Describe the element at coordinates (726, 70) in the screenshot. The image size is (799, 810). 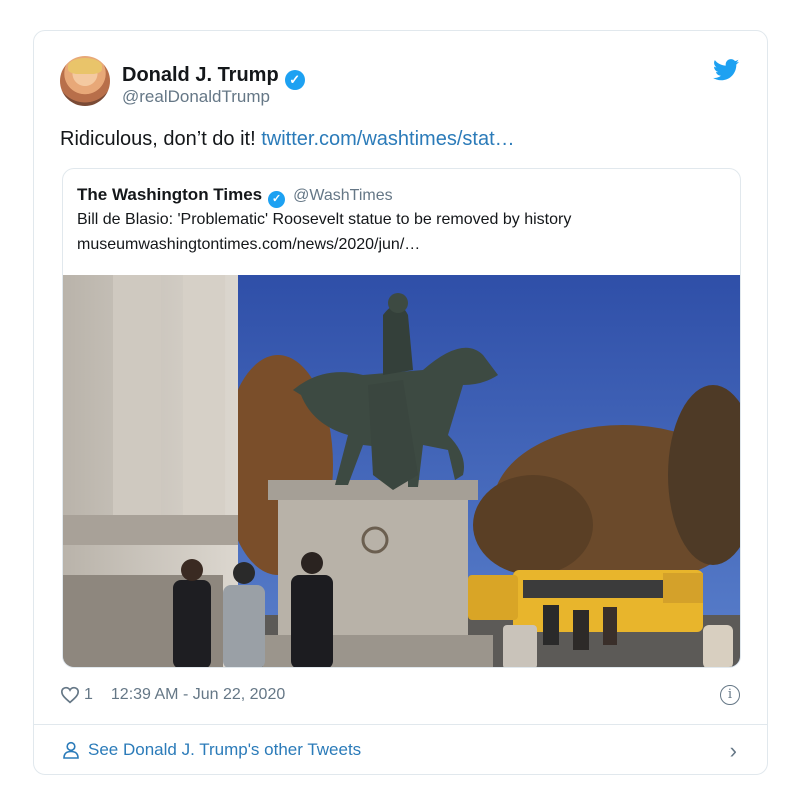
I see `twitter-bird-icon` at that location.